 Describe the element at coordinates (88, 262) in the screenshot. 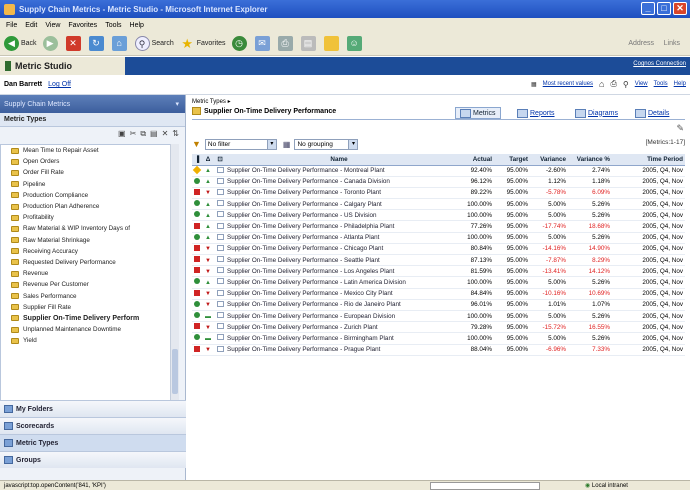

I see `list-item: Requested Delivery Performance` at that location.